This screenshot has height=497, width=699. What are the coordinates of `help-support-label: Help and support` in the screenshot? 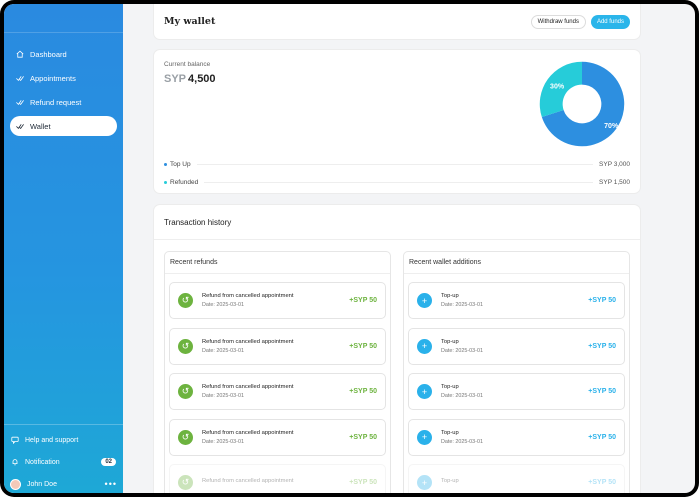 It's located at (52, 440).